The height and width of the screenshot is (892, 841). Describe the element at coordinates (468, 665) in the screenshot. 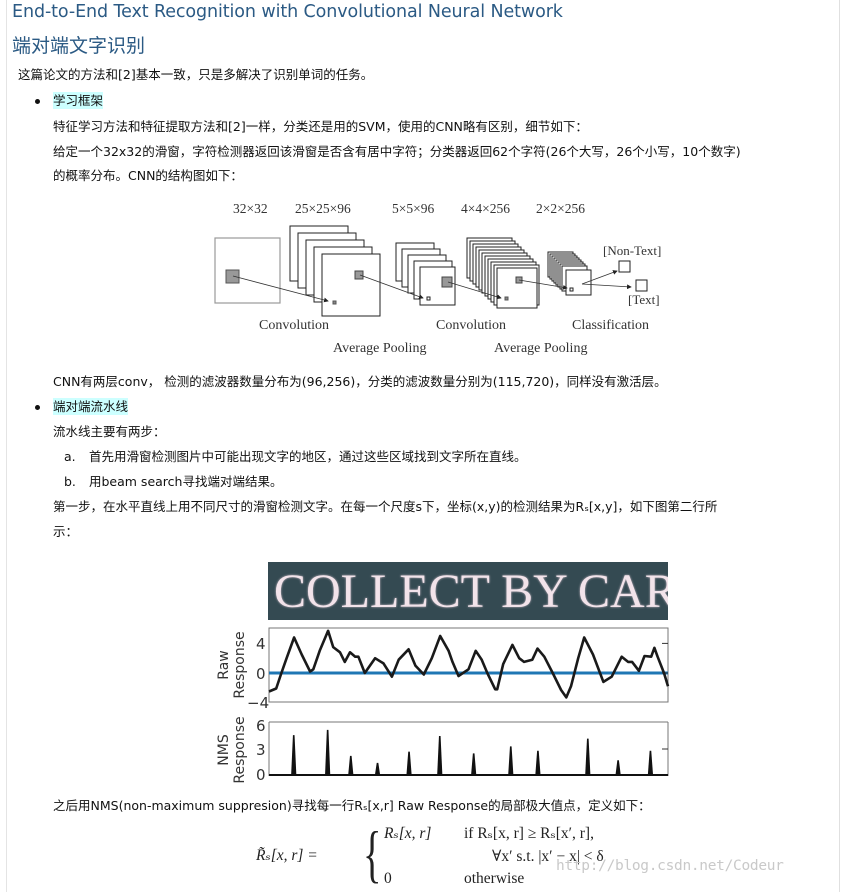

I see `raw-plot-frame` at that location.